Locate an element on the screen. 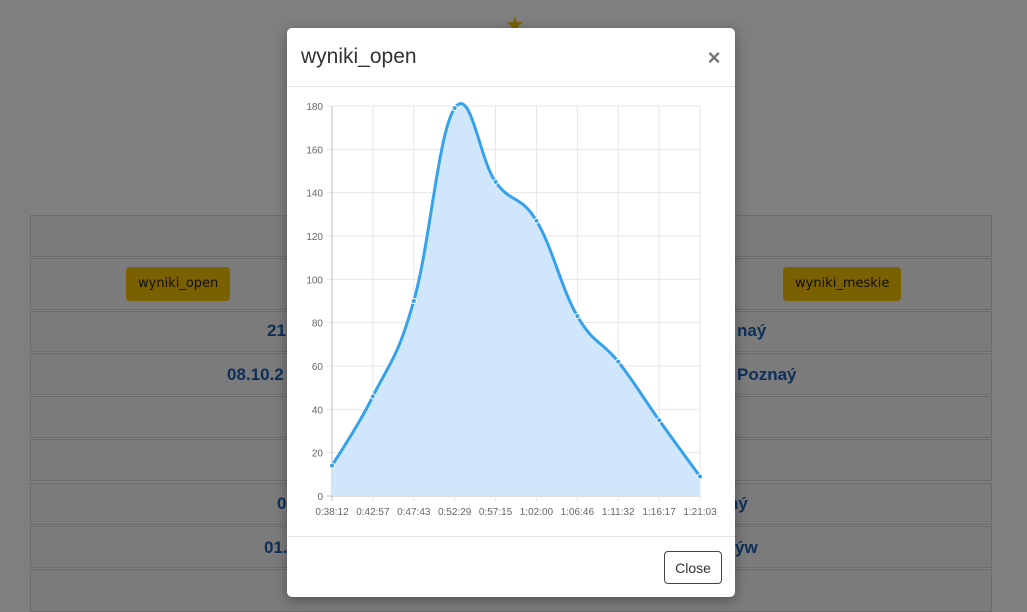 This screenshot has height=612, width=1027. close-icon: × is located at coordinates (714, 58).